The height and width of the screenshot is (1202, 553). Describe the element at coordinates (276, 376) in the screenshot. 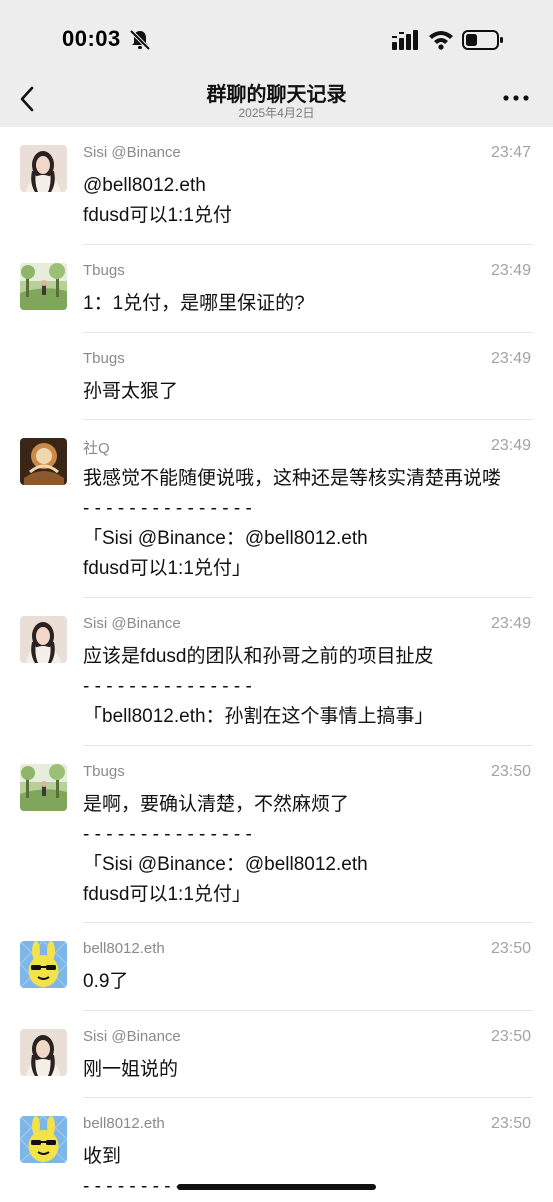

I see `list-item: Tbugs 23:49 孙哥太狠了` at that location.